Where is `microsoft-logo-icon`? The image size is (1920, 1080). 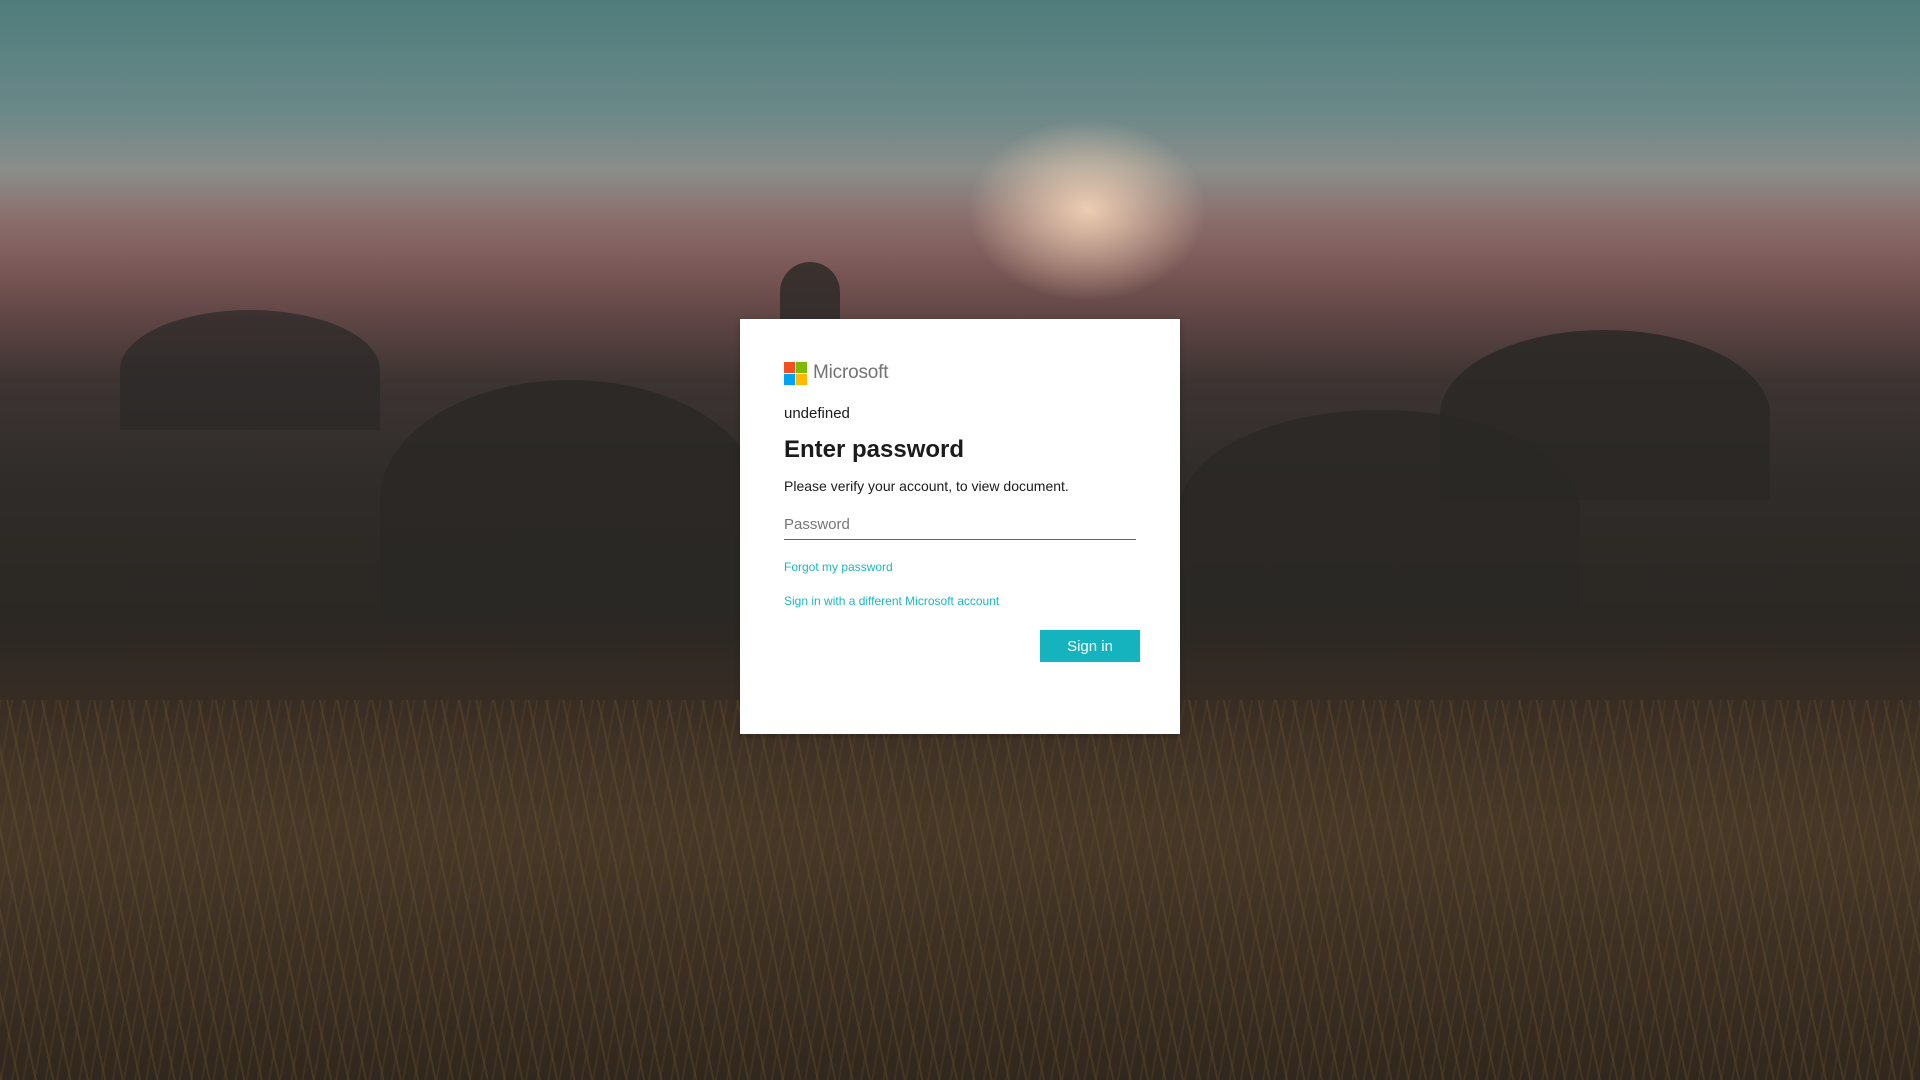
microsoft-logo-icon is located at coordinates (795, 373).